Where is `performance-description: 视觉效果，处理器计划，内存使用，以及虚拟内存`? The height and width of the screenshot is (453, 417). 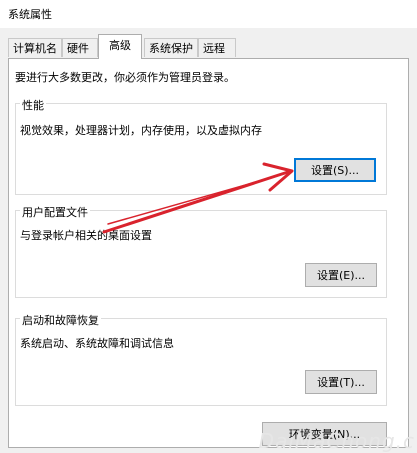 performance-description: 视觉效果，处理器计划，内存使用，以及虚拟内存 is located at coordinates (141, 130).